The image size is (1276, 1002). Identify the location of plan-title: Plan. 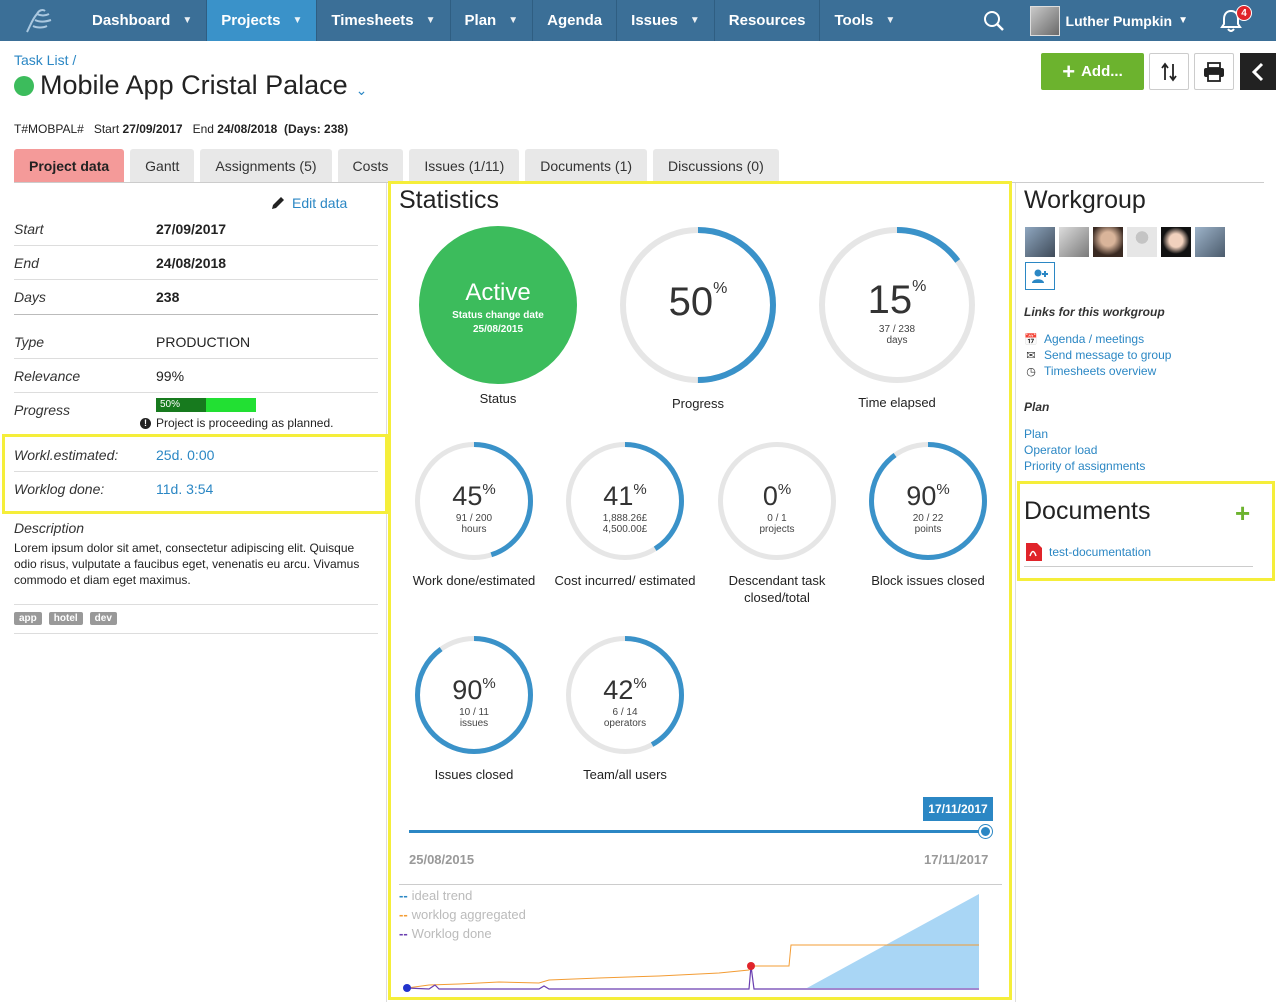
(1037, 407).